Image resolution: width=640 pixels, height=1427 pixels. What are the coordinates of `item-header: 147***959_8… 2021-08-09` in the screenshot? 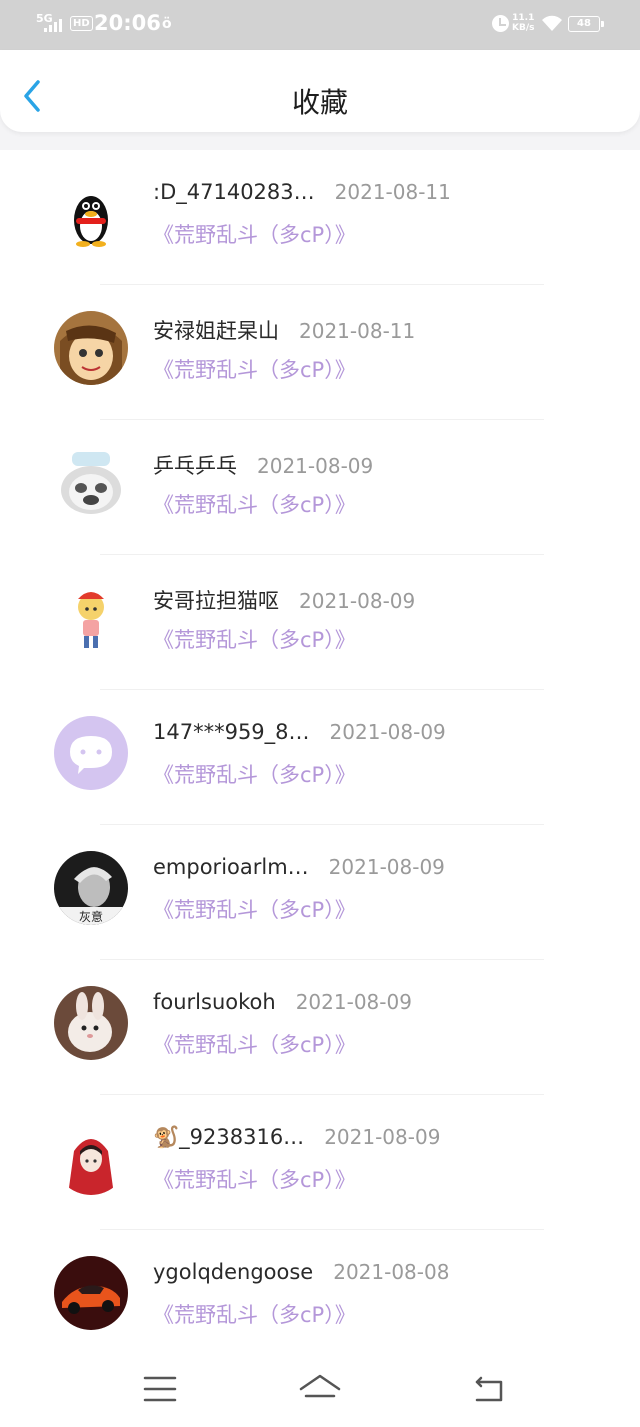 It's located at (299, 732).